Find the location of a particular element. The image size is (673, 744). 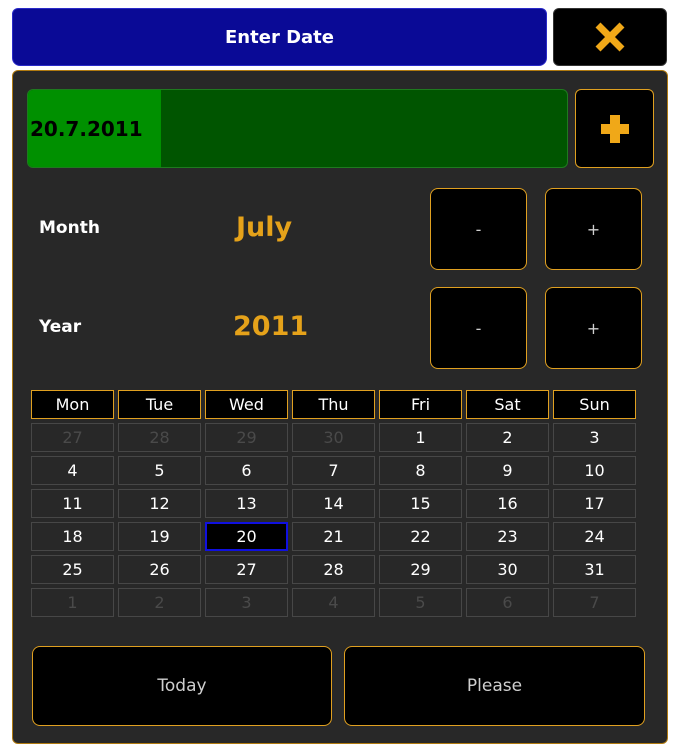

calendar-day-cell: 2 is located at coordinates (507, 437).